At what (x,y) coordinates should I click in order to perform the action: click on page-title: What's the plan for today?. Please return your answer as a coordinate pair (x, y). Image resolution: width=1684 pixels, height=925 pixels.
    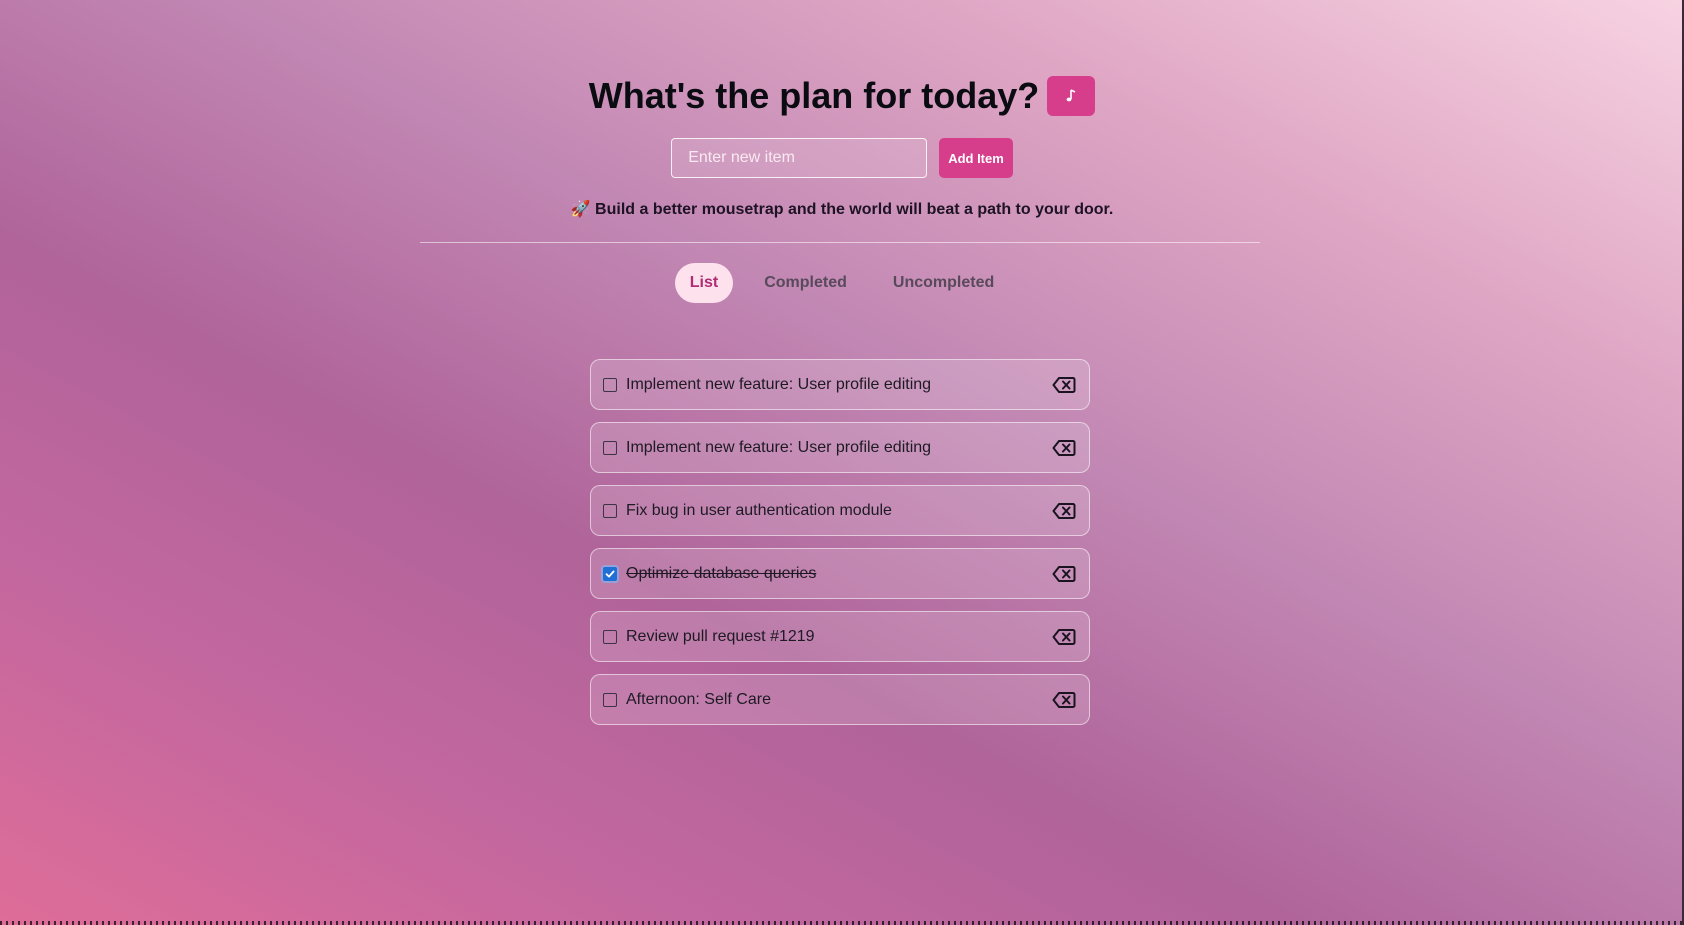
    Looking at the image, I should click on (814, 95).